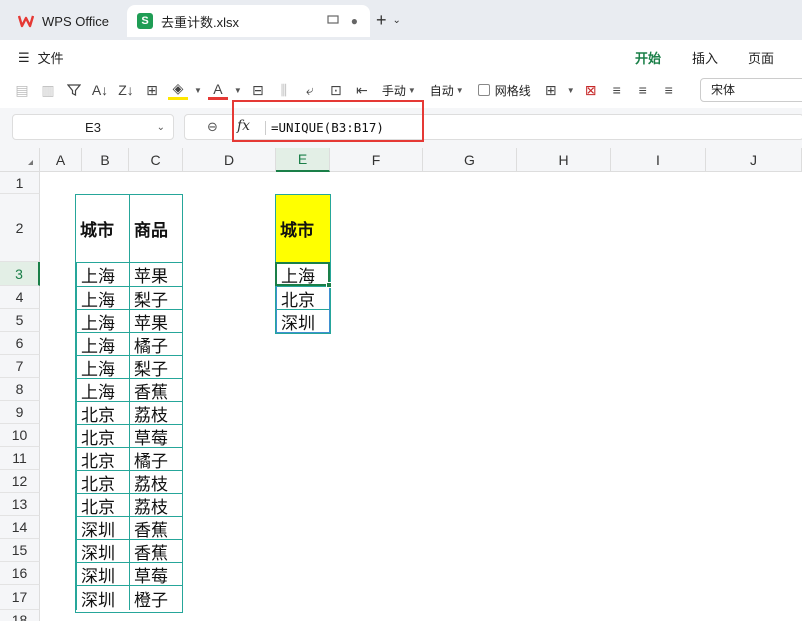 The height and width of the screenshot is (621, 802). I want to click on column-header-j: J, so click(754, 160).